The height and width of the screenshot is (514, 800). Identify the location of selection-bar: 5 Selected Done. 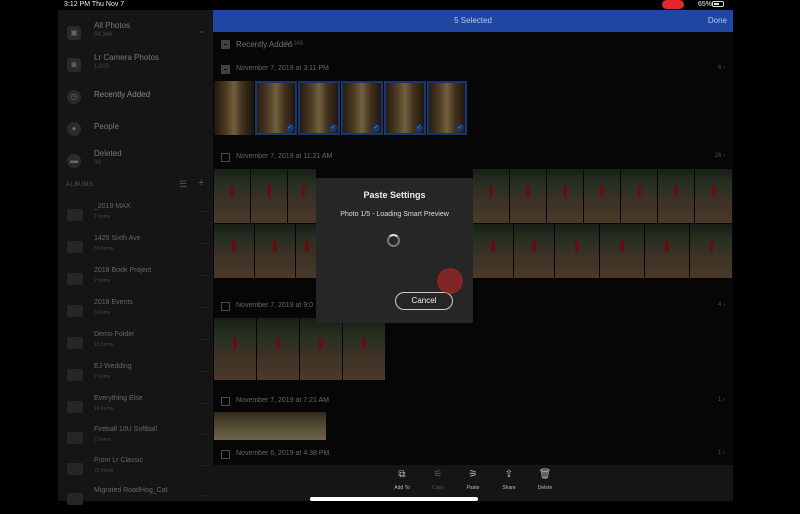
(473, 21).